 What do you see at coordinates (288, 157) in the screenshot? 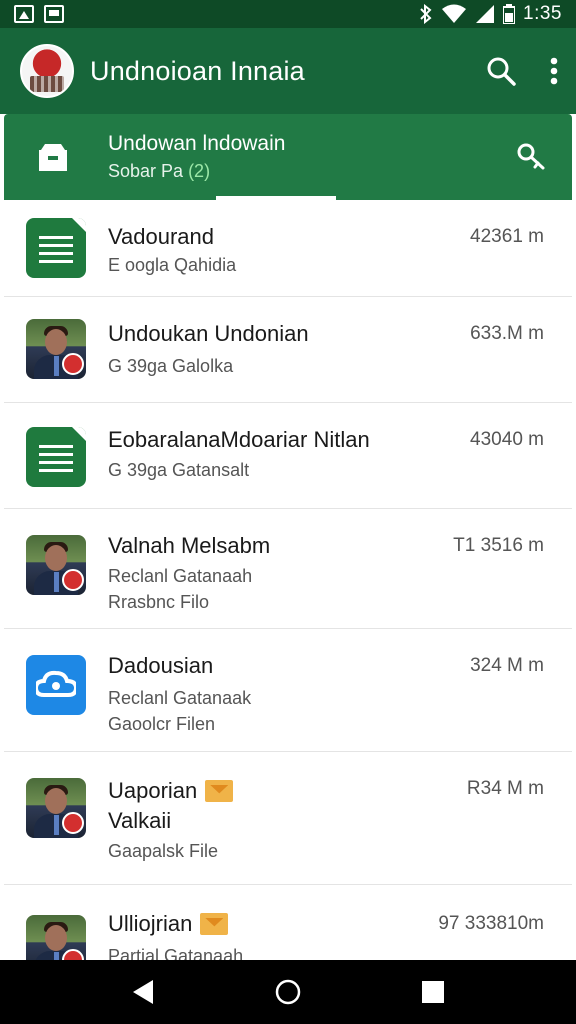
I see `folder-header: Undowan lndowain Sobar Pa (2)` at bounding box center [288, 157].